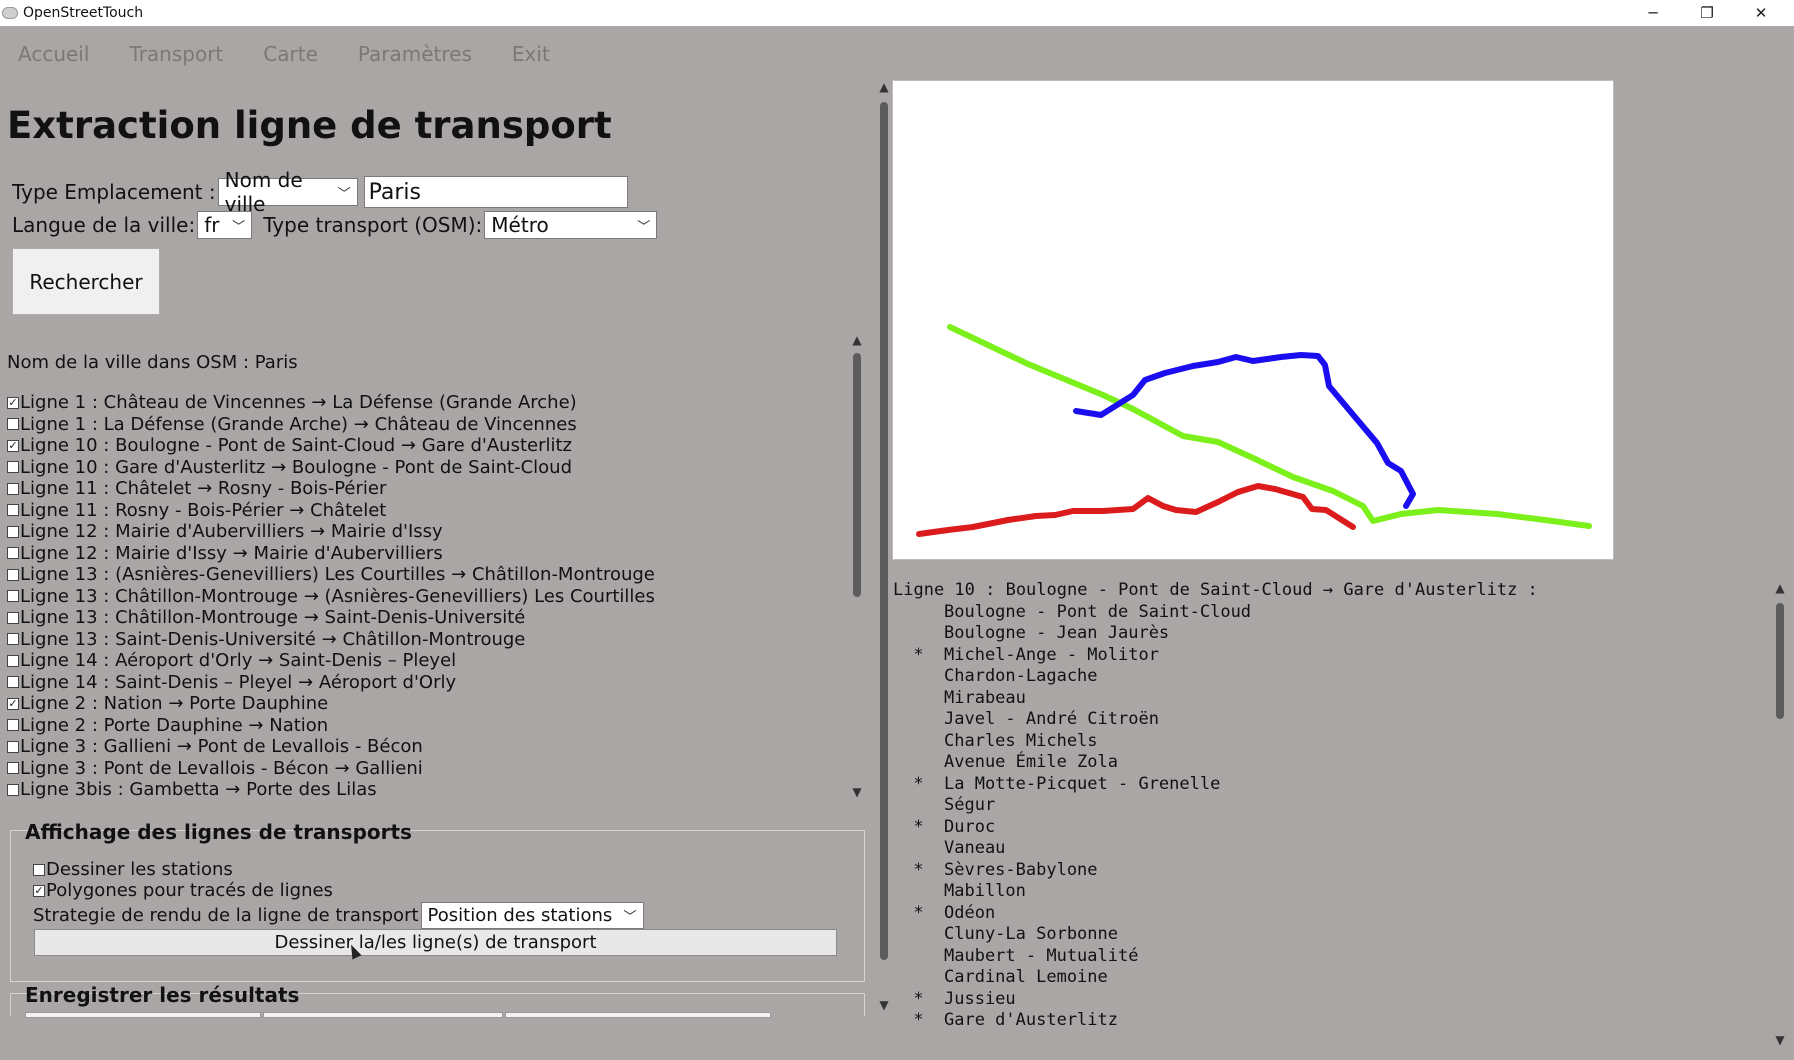  Describe the element at coordinates (53, 54) in the screenshot. I see `menu-accueil: Accueil` at that location.